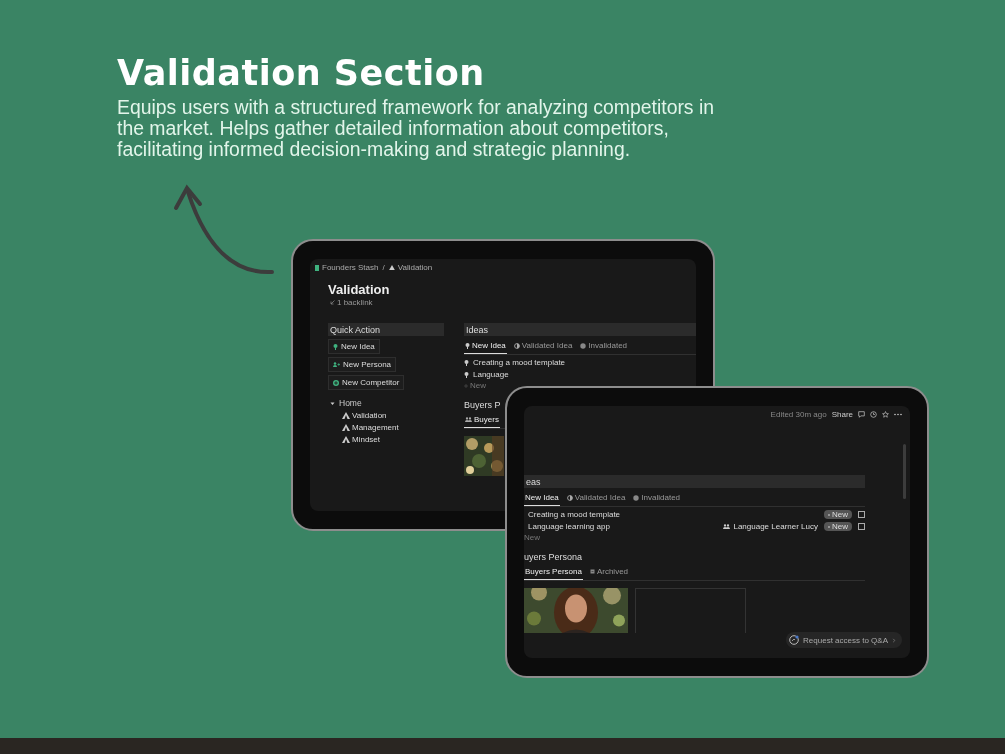  Describe the element at coordinates (553, 572) in the screenshot. I see `tab: Buyers Persona` at that location.